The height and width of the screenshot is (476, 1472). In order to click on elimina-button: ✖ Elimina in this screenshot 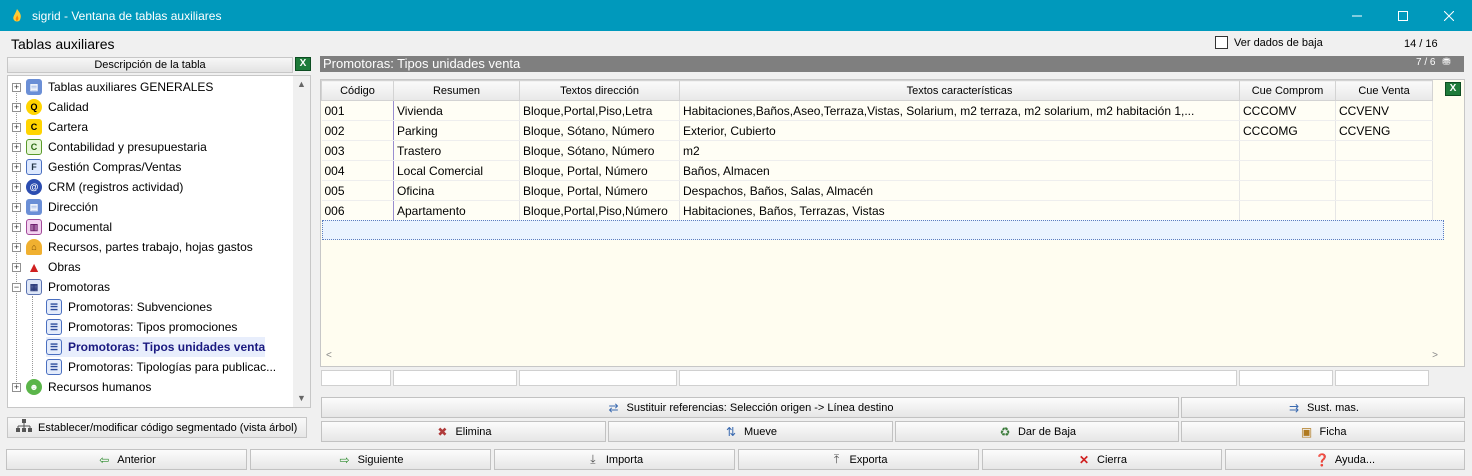, I will do `click(463, 431)`.